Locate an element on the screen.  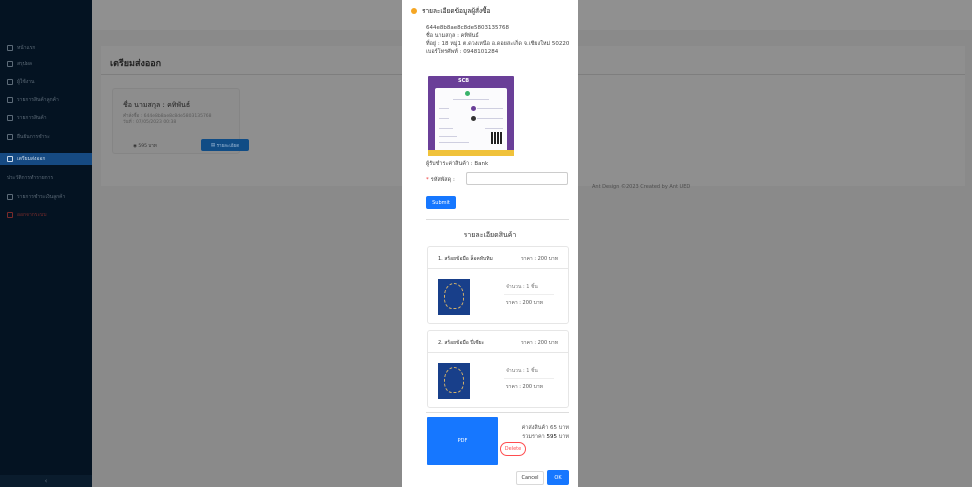
order-date: วันที่ : 07/05/2023 00:38 is located at coordinates (150, 122).